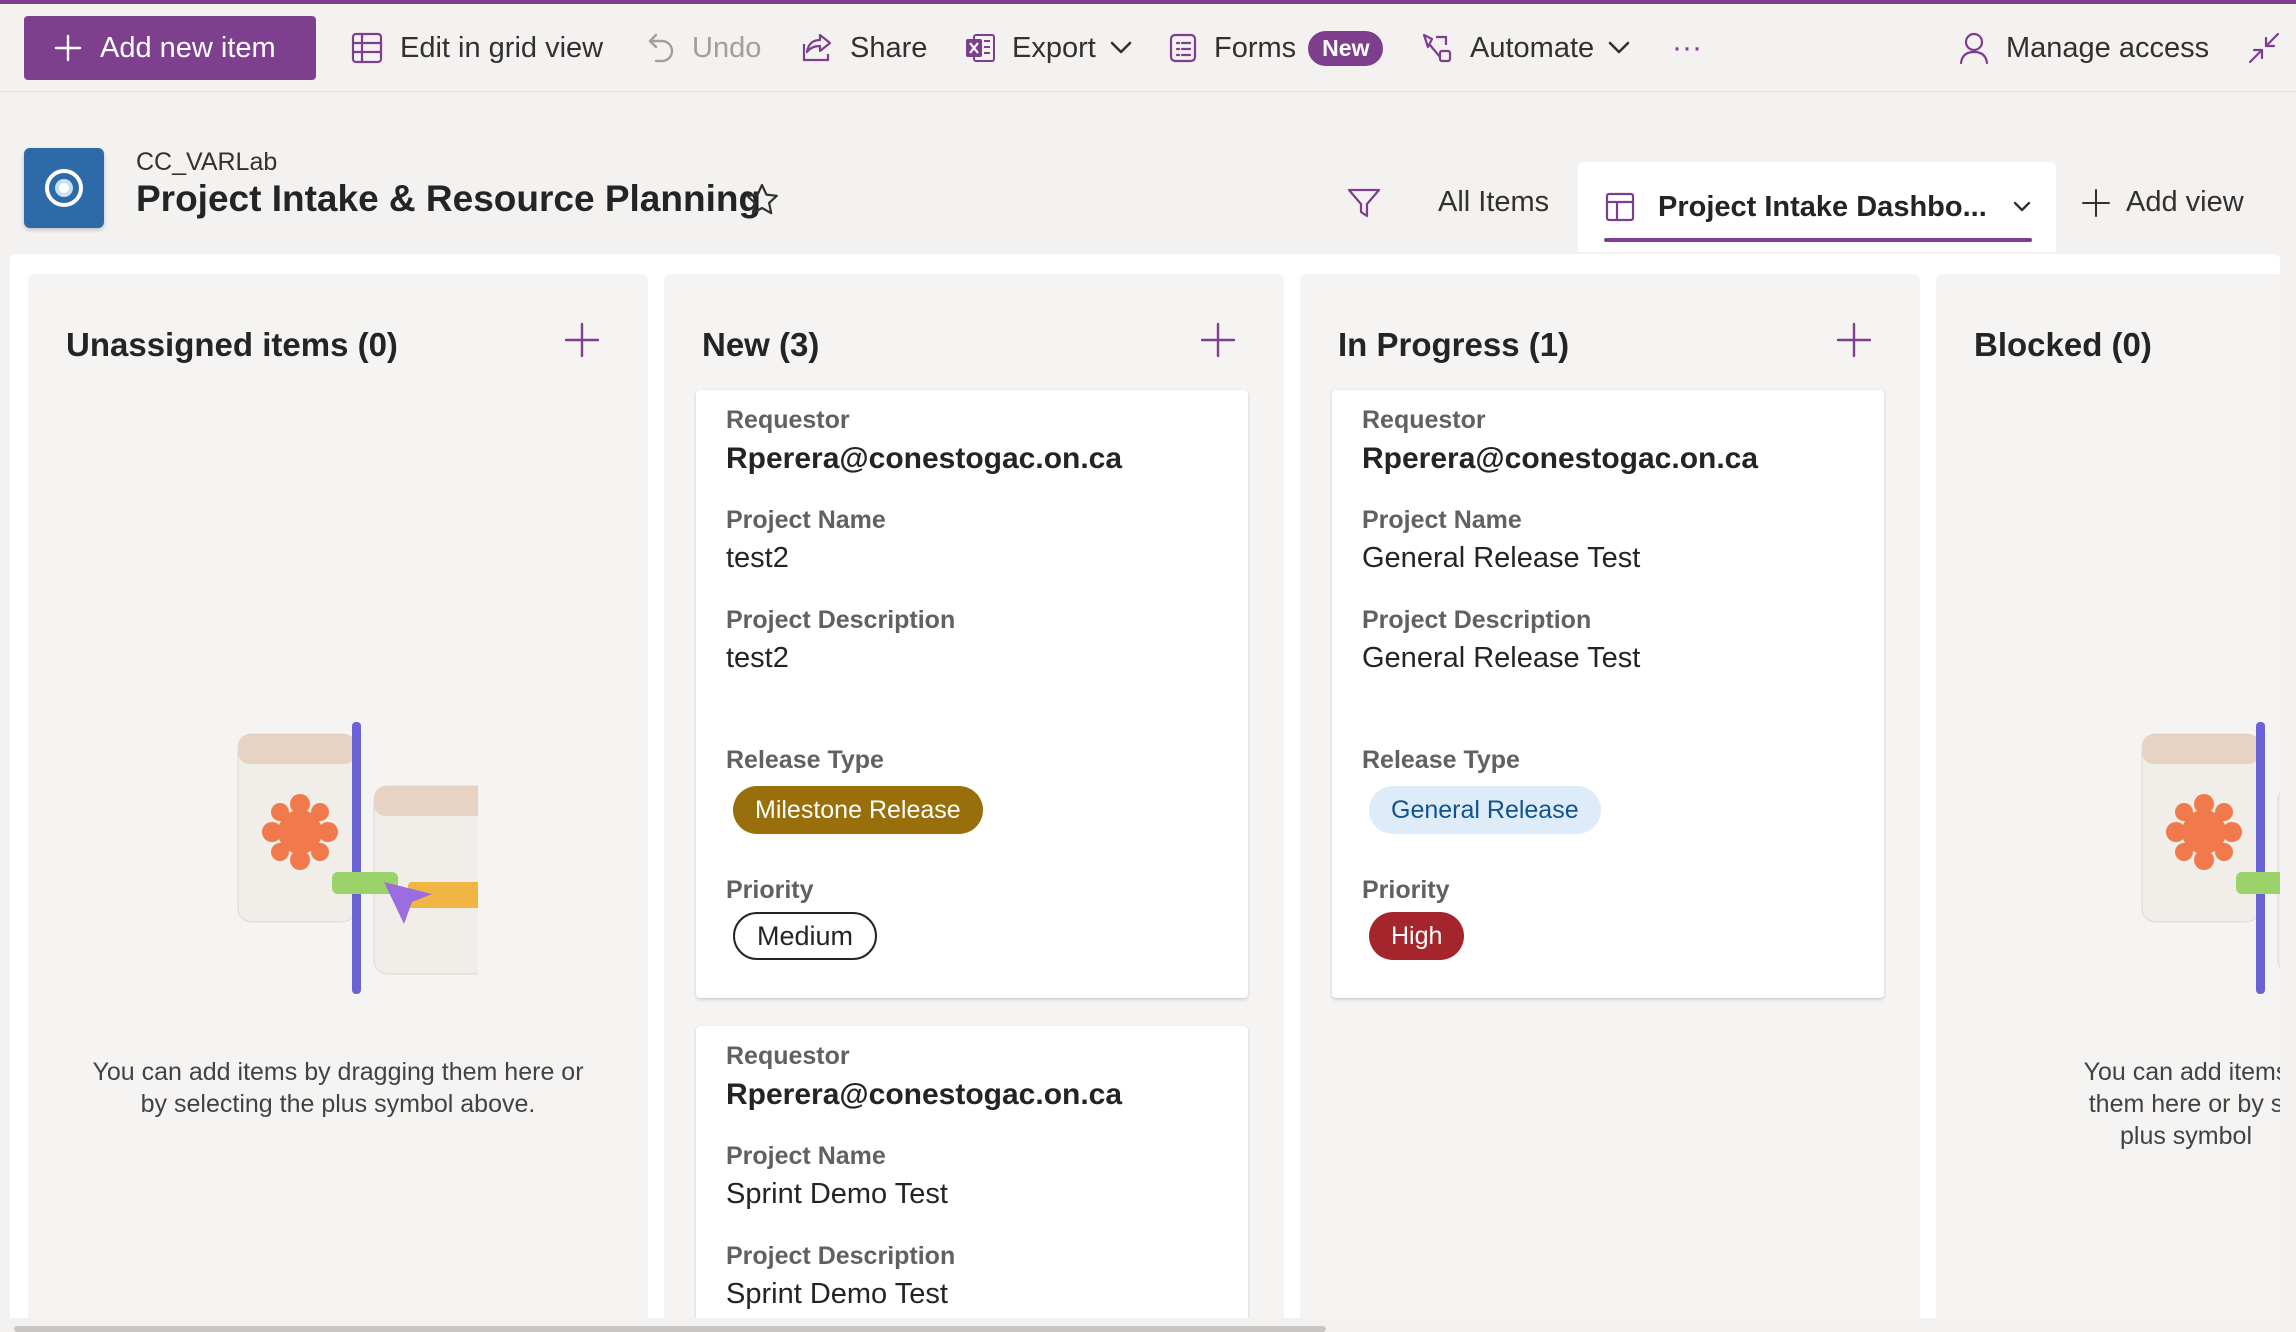 The width and height of the screenshot is (2296, 1332). Describe the element at coordinates (2063, 344) in the screenshot. I see `column-title: Blocked (0)` at that location.